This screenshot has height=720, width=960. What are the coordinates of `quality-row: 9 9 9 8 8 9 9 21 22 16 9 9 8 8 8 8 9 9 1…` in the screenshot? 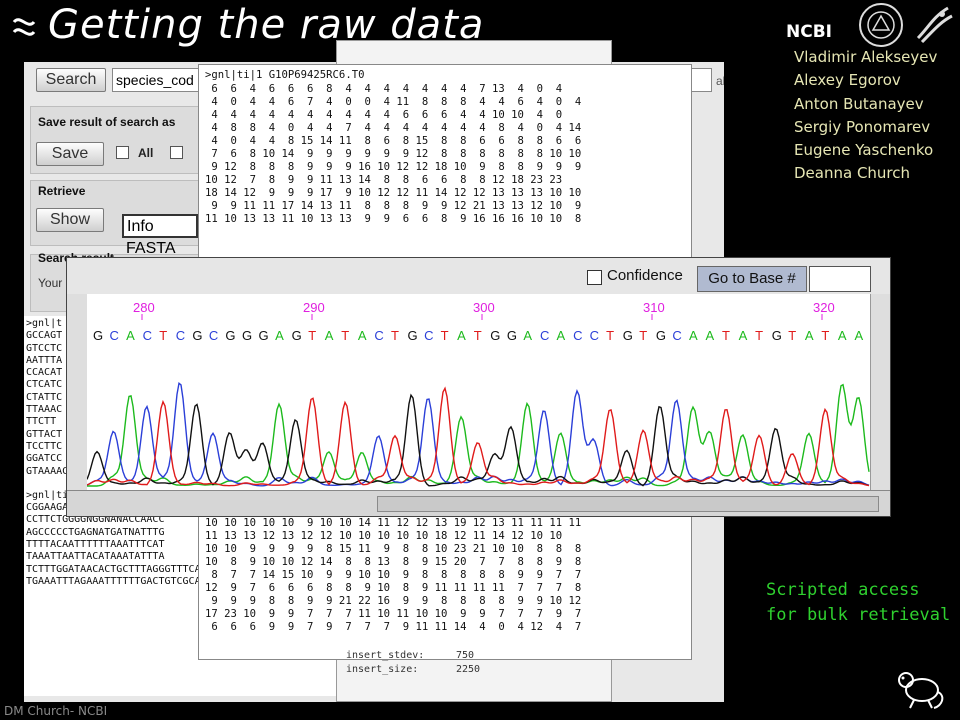 It's located at (393, 601).